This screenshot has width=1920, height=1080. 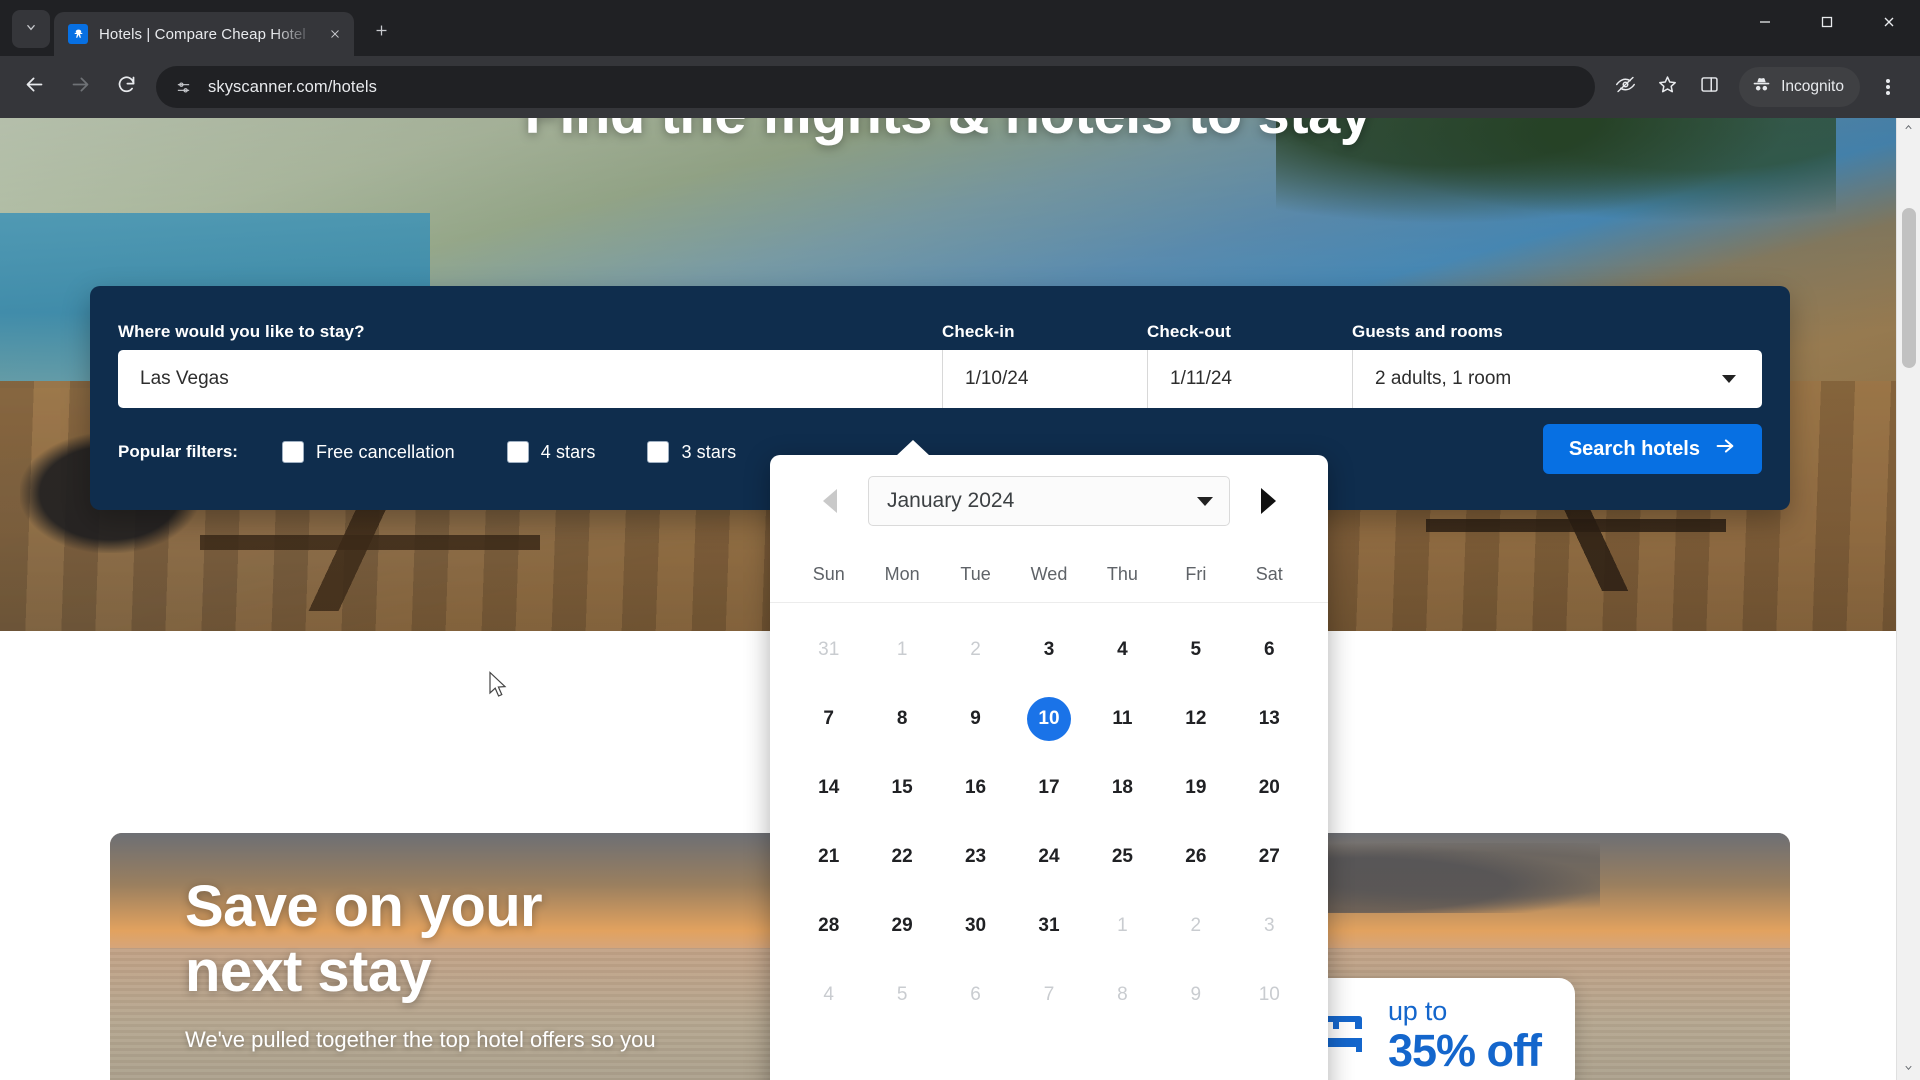 I want to click on scrollbar-thumb, so click(x=1909, y=288).